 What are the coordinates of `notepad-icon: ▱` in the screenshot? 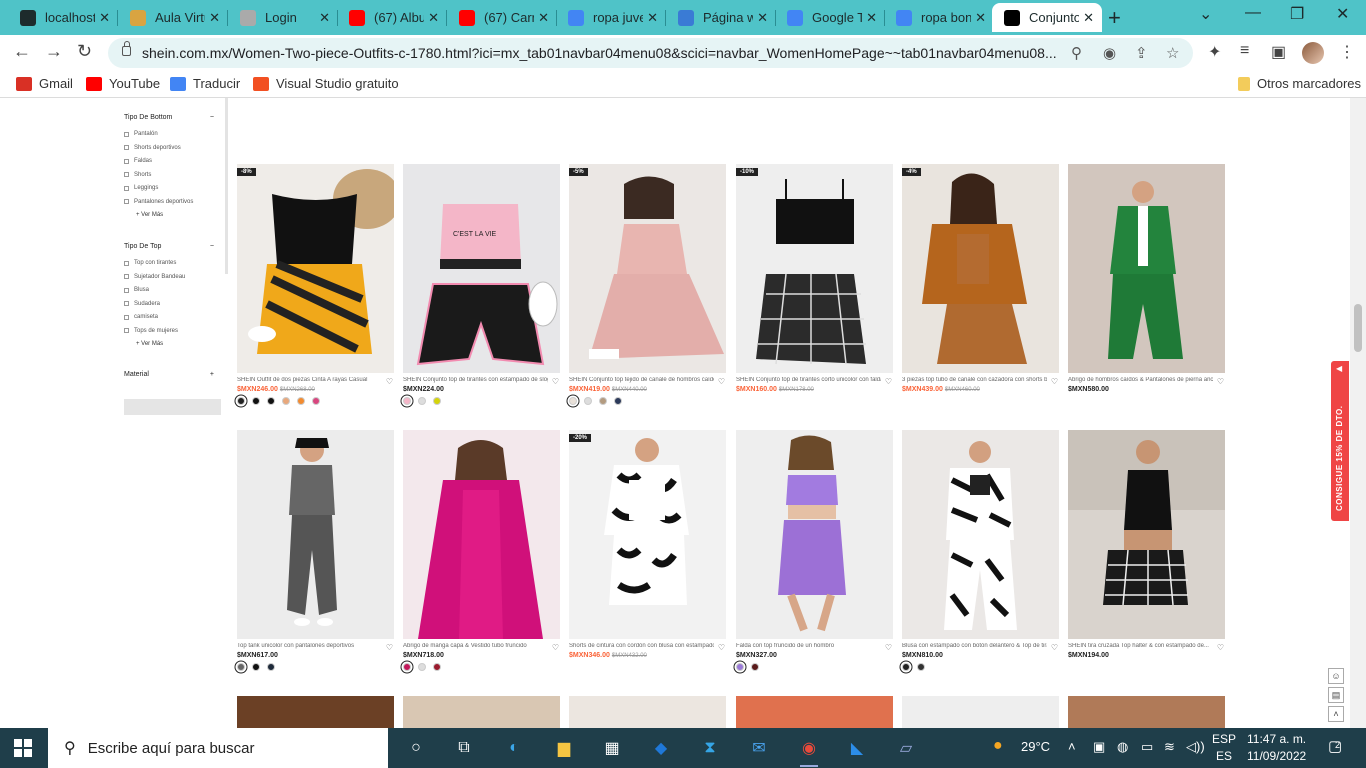 It's located at (906, 748).